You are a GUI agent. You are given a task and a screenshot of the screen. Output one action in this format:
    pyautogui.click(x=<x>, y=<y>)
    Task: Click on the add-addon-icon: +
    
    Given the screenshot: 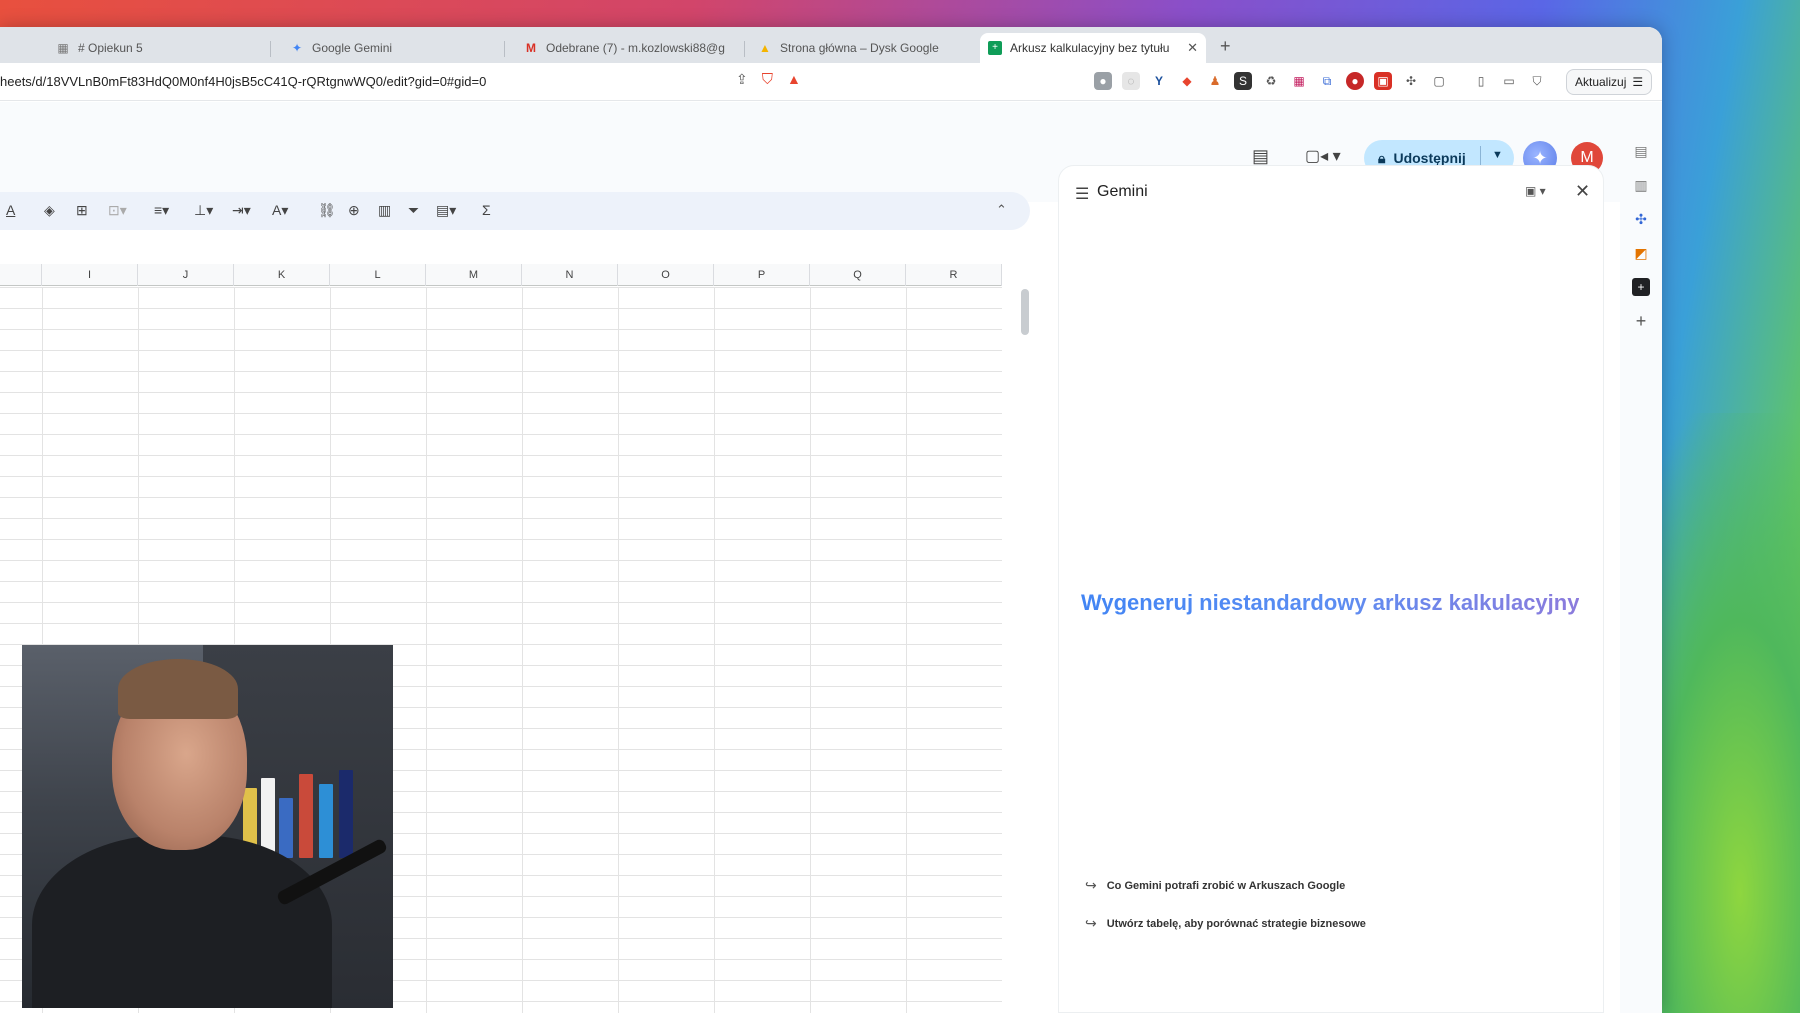 What is the action you would take?
    pyautogui.click(x=1641, y=321)
    